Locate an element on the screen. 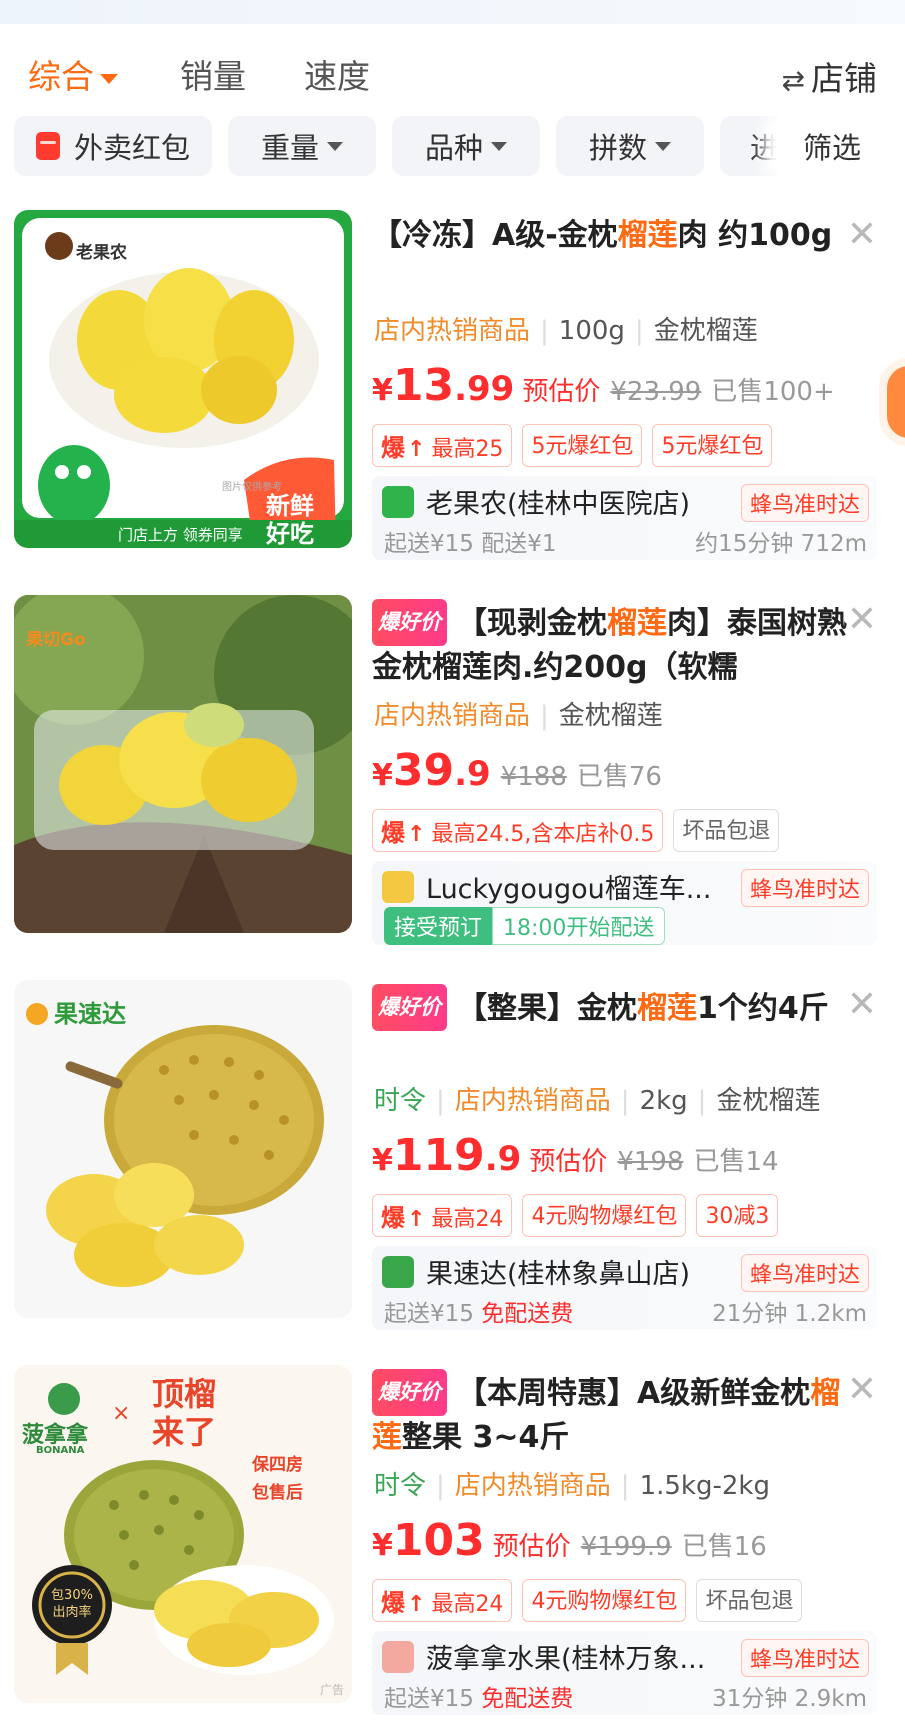 The width and height of the screenshot is (905, 1735). filter-chip-redpacket: 外卖红包 is located at coordinates (113, 146).